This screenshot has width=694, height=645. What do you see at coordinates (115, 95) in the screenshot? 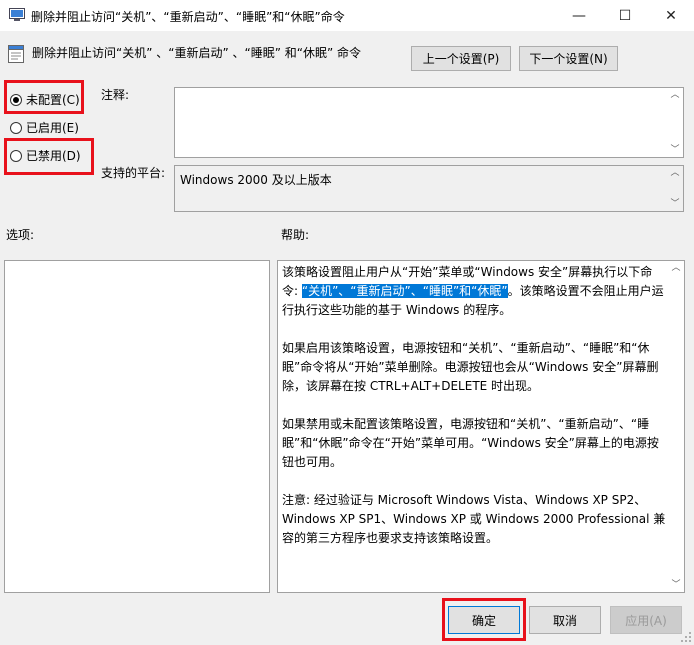
I see `comment-label: 注释:` at bounding box center [115, 95].